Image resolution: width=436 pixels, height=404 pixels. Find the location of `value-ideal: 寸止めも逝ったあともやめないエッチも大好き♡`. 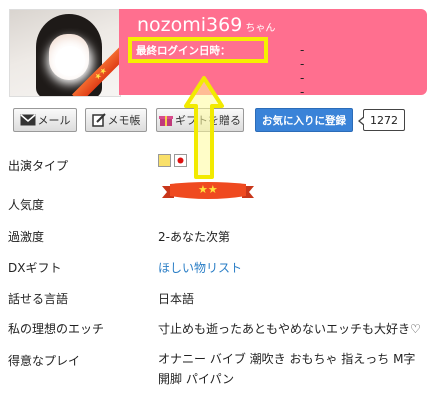

value-ideal: 寸止めも逝ったあともやめないエッチも大好き♡ is located at coordinates (289, 329).